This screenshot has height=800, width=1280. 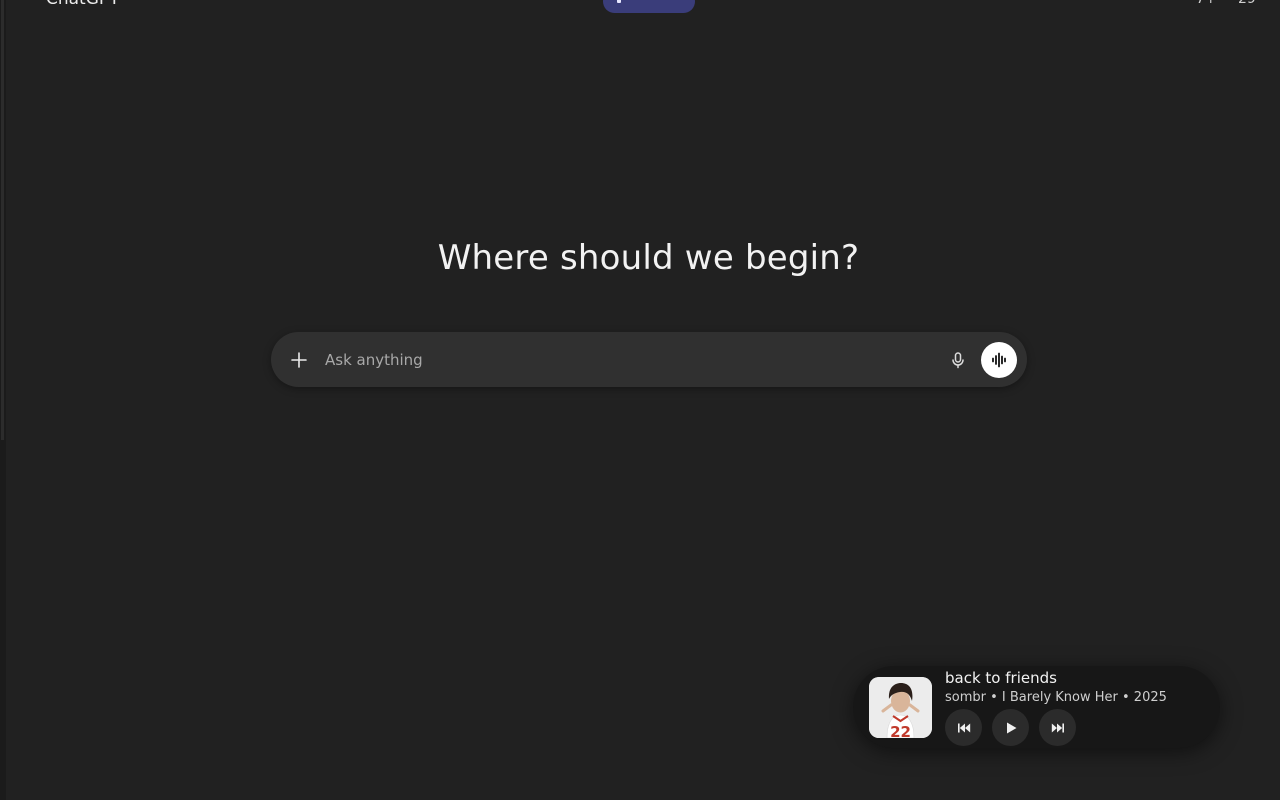 What do you see at coordinates (83, 4) in the screenshot?
I see `app-title: ChatGPT` at bounding box center [83, 4].